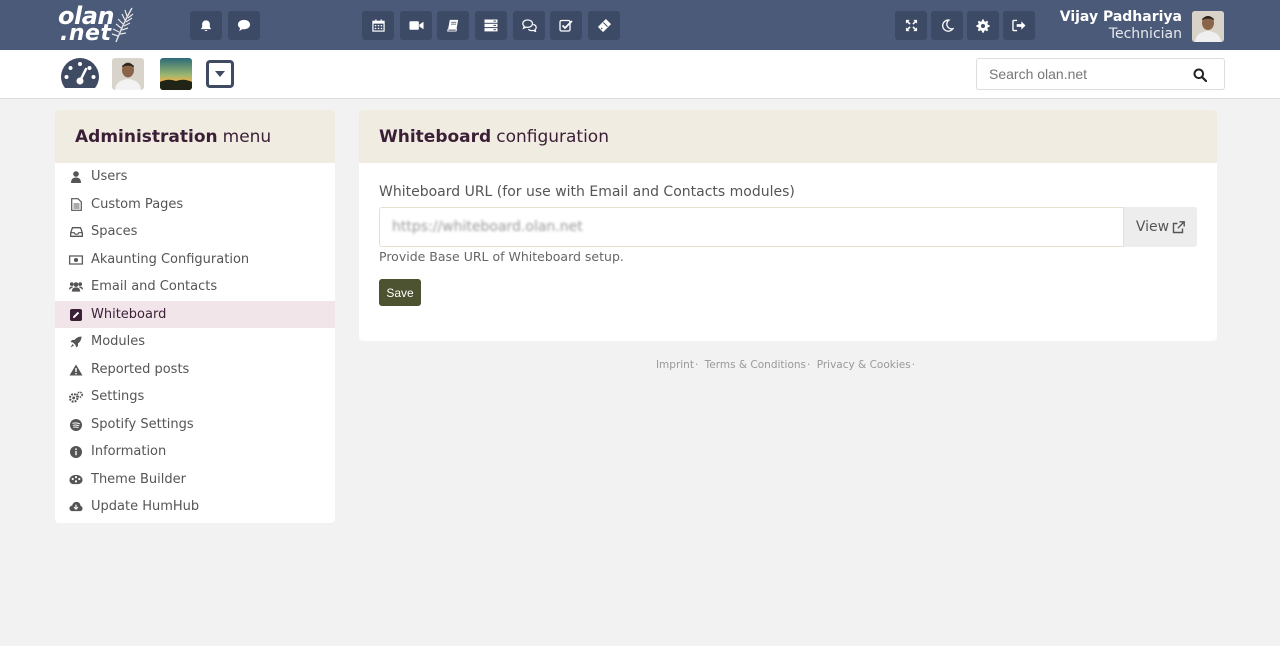 Image resolution: width=1280 pixels, height=646 pixels. I want to click on logout-button, so click(1019, 25).